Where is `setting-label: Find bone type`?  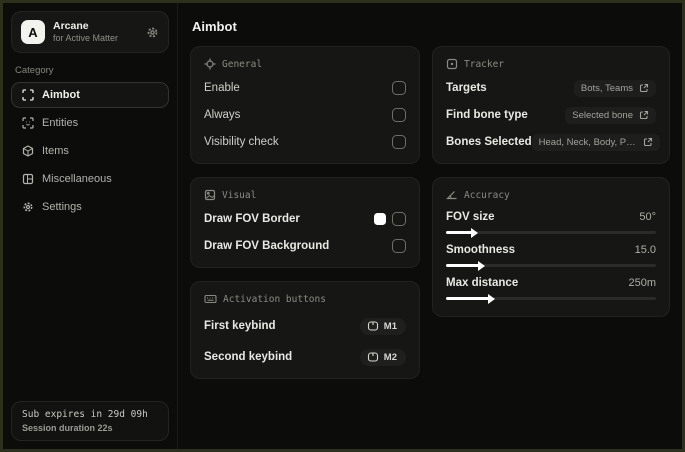 setting-label: Find bone type is located at coordinates (487, 115).